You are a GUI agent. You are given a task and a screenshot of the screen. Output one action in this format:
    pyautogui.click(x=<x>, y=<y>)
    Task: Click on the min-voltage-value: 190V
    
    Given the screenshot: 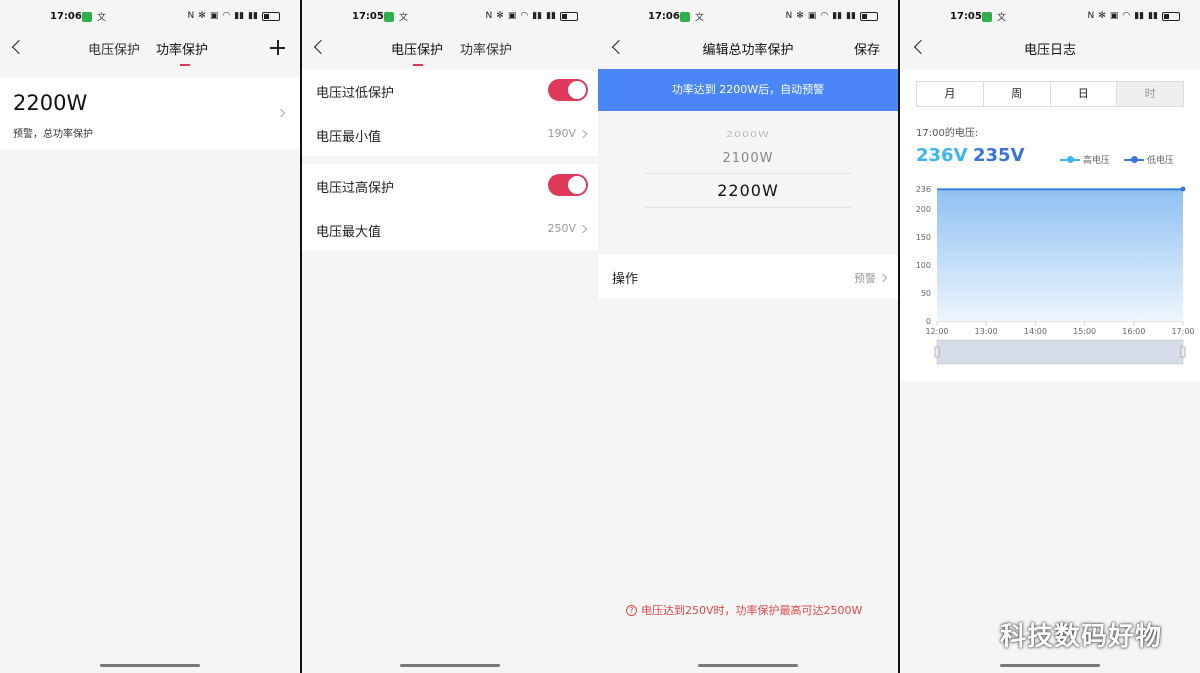 What is the action you would take?
    pyautogui.click(x=567, y=133)
    